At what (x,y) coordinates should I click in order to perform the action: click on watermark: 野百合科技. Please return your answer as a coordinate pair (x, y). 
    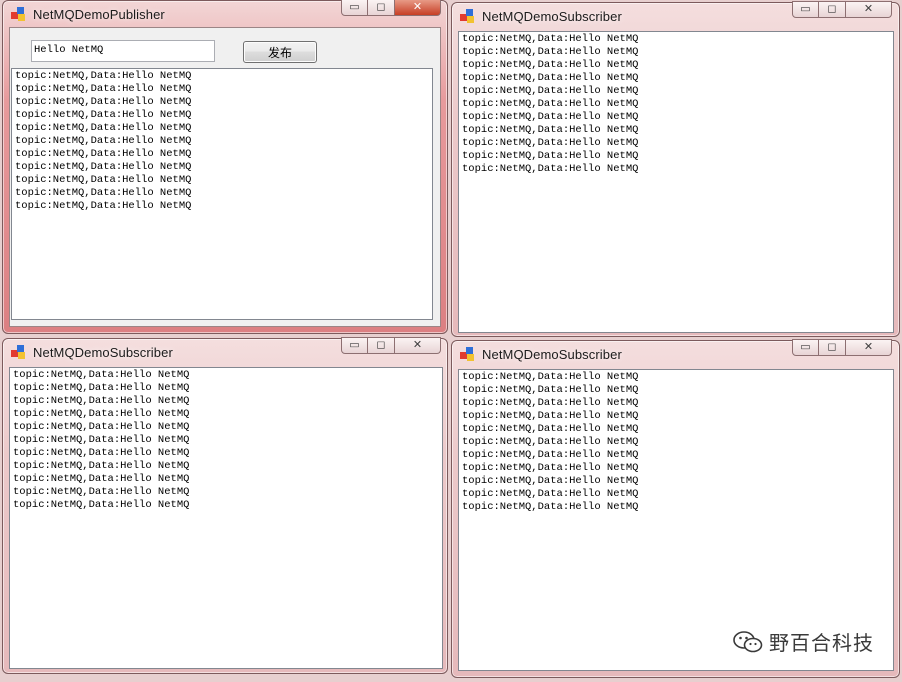
    Looking at the image, I should click on (803, 641).